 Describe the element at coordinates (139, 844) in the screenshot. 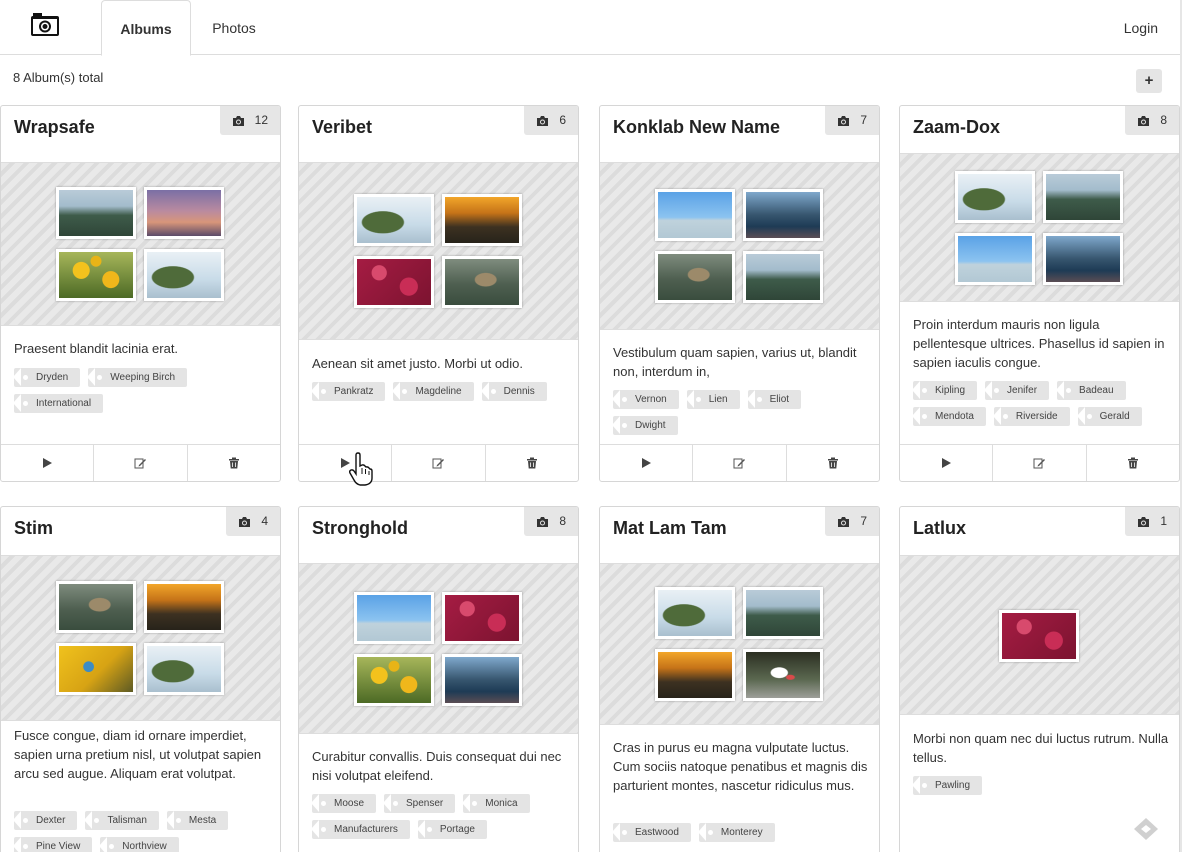

I see `tag-chip: Northview` at that location.